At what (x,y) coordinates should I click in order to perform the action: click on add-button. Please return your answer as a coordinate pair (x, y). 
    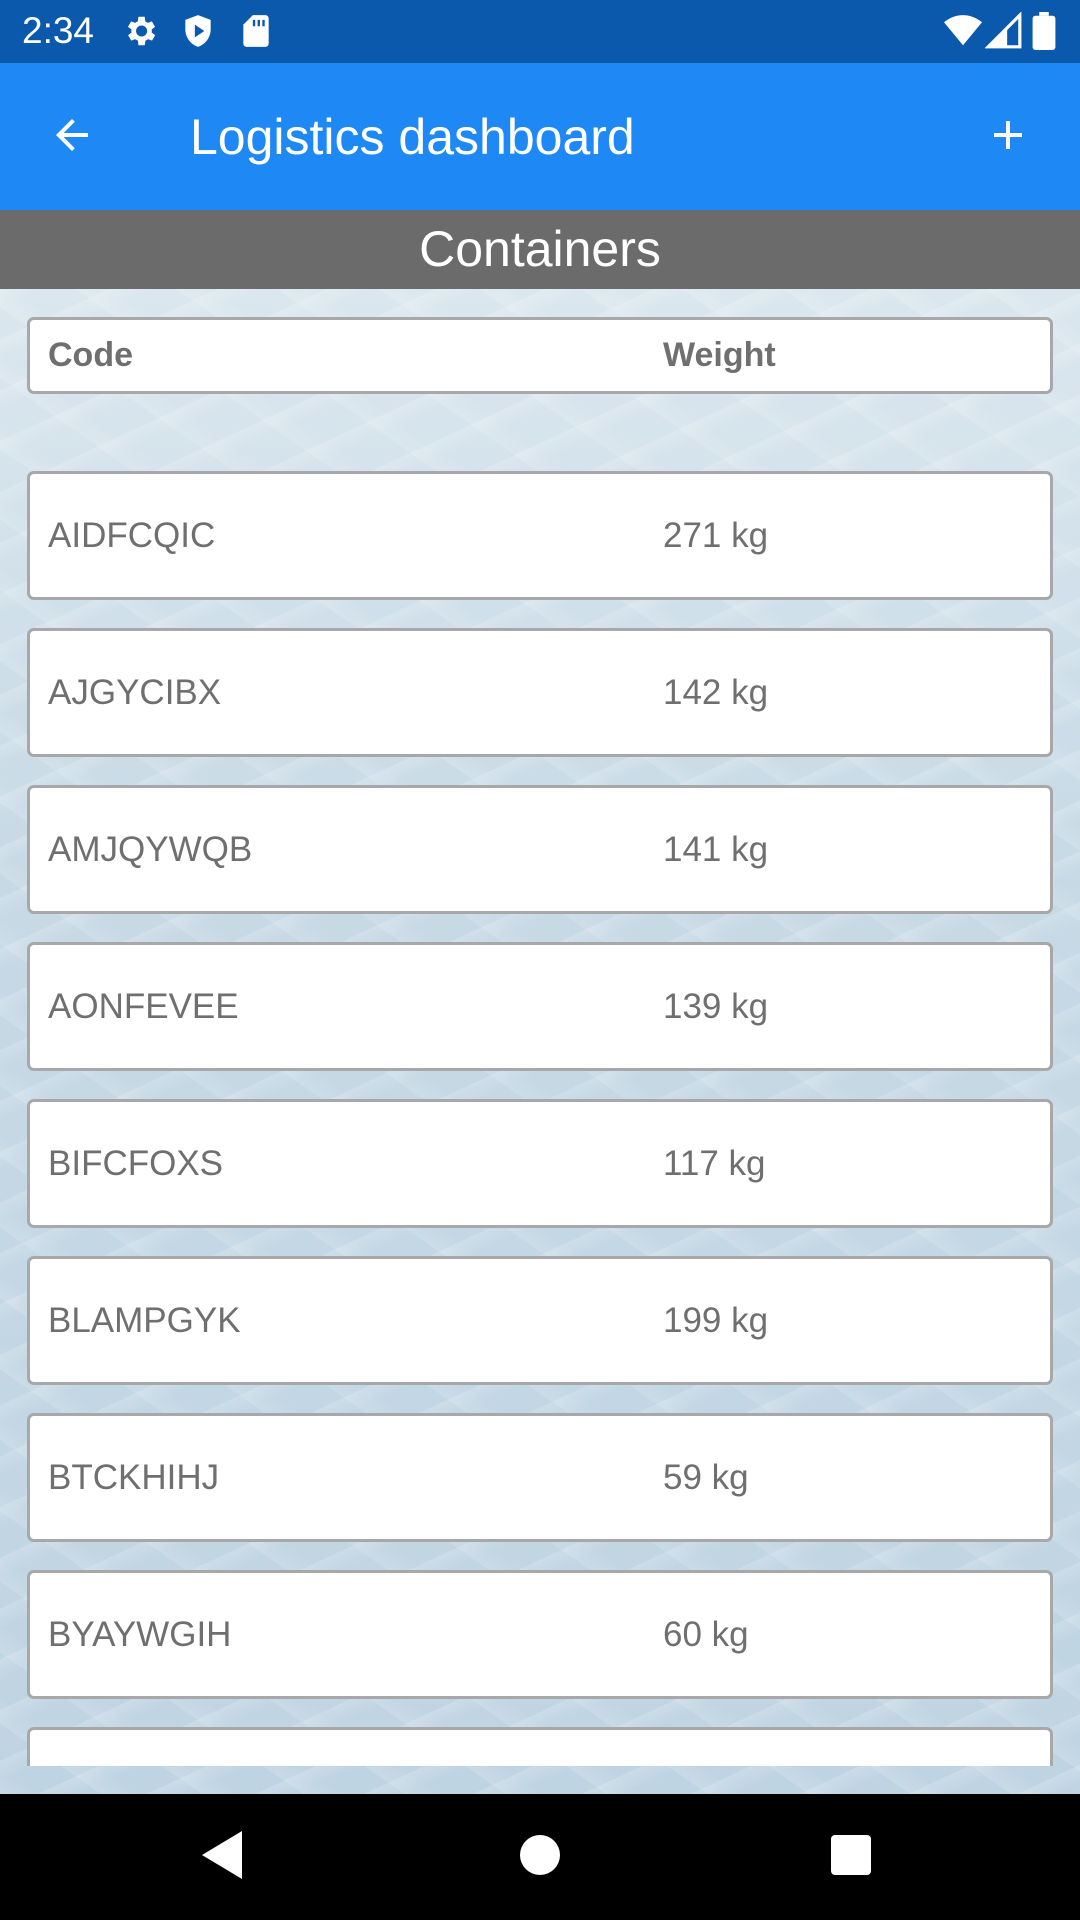
    Looking at the image, I should click on (1008, 137).